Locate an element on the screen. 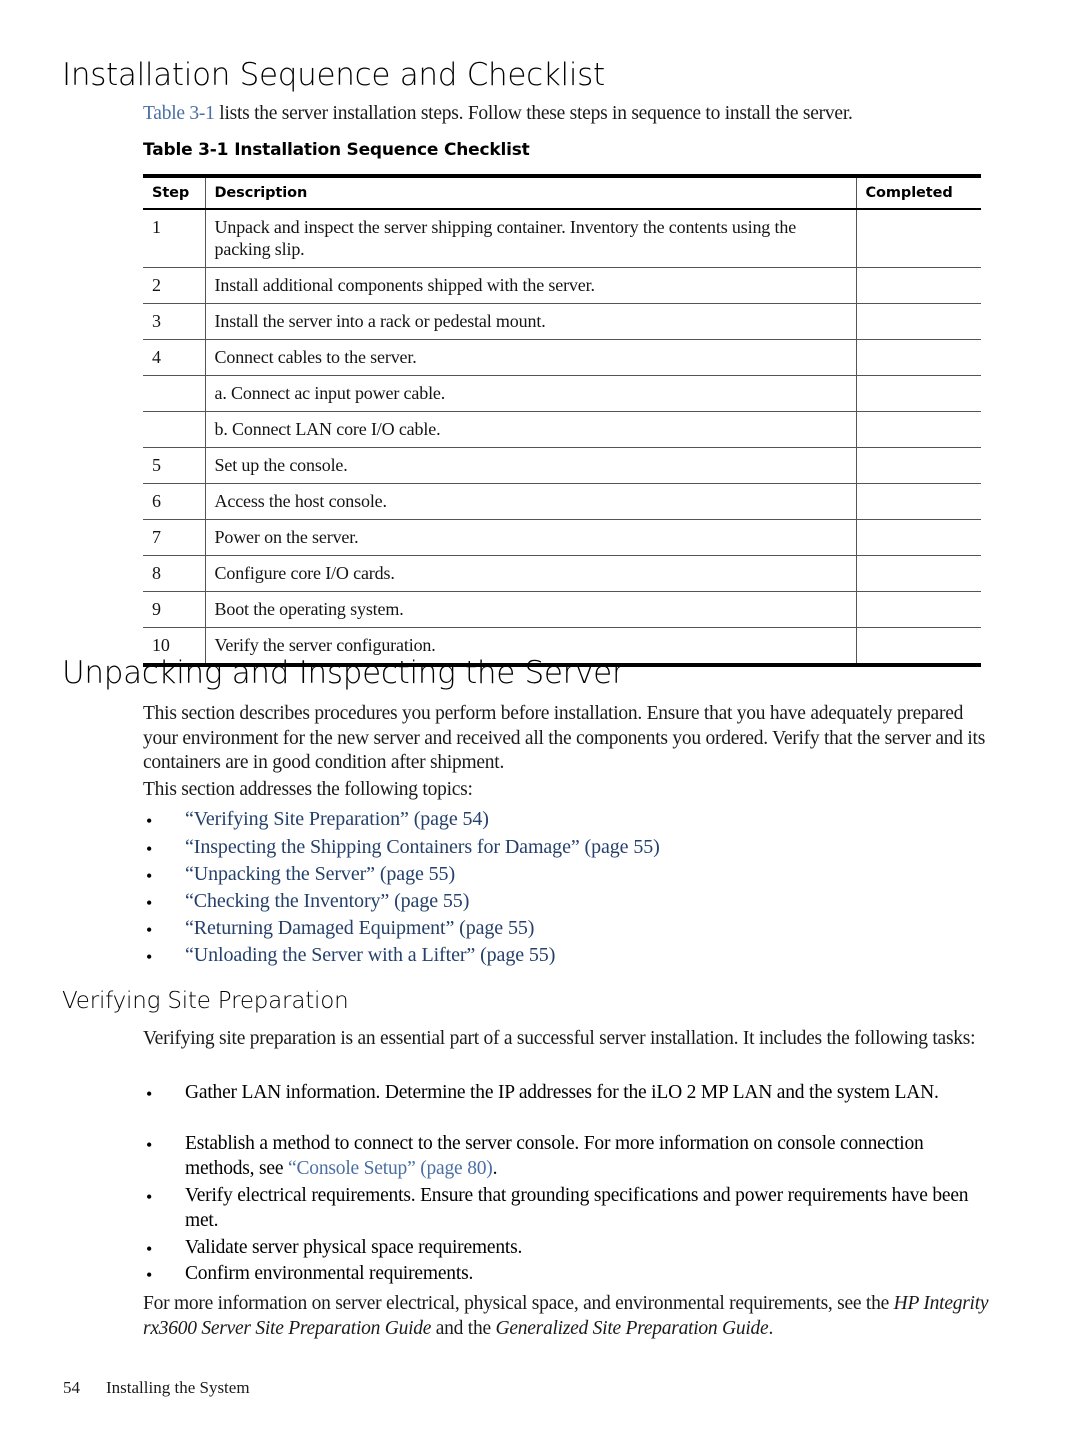 The image size is (1080, 1438). cell-step: 6 is located at coordinates (174, 501).